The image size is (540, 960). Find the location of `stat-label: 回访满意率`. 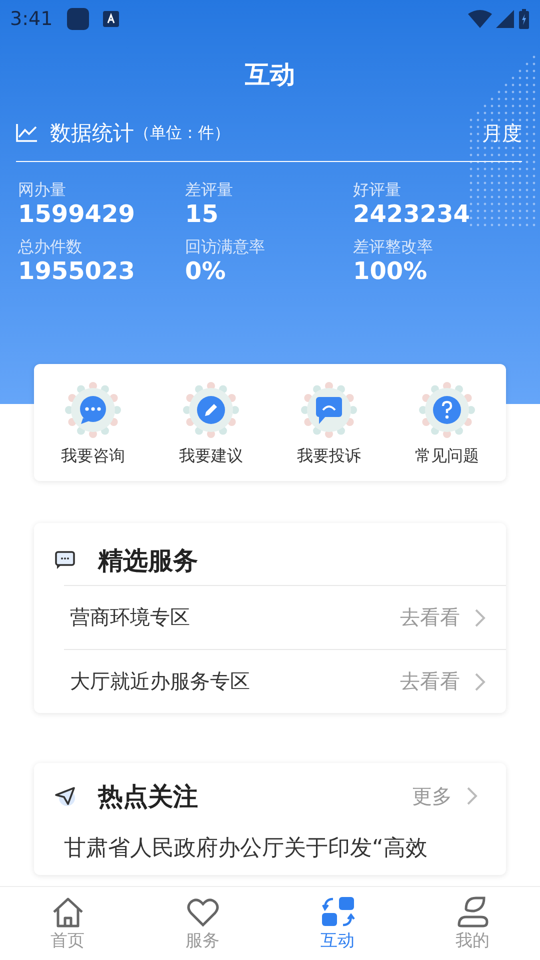

stat-label: 回访满意率 is located at coordinates (225, 247).